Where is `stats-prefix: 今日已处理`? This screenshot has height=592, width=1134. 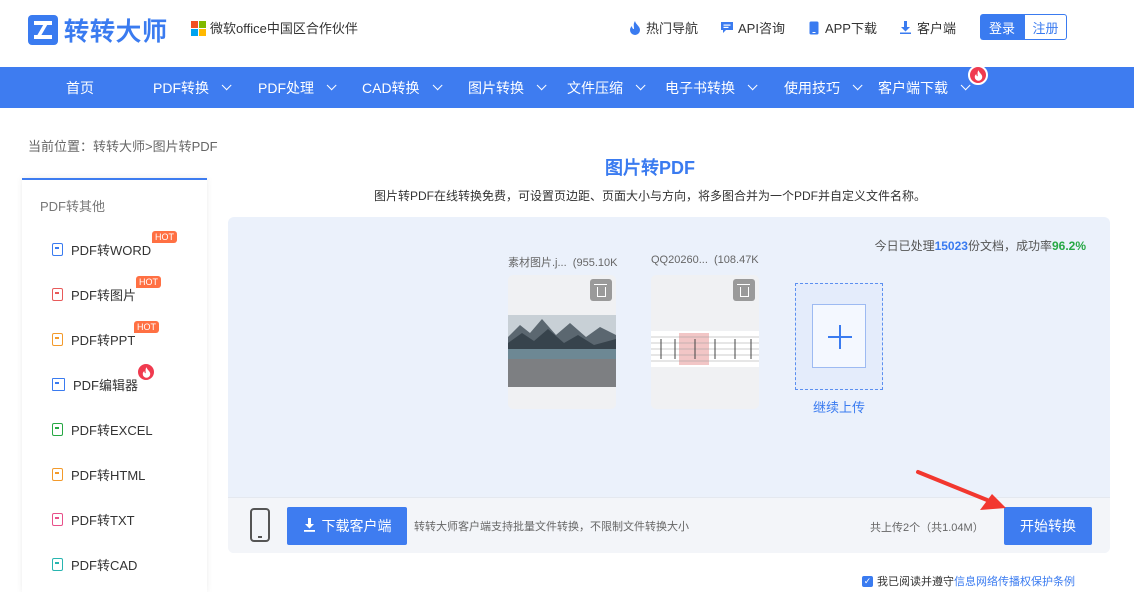
stats-prefix: 今日已处理 is located at coordinates (904, 246).